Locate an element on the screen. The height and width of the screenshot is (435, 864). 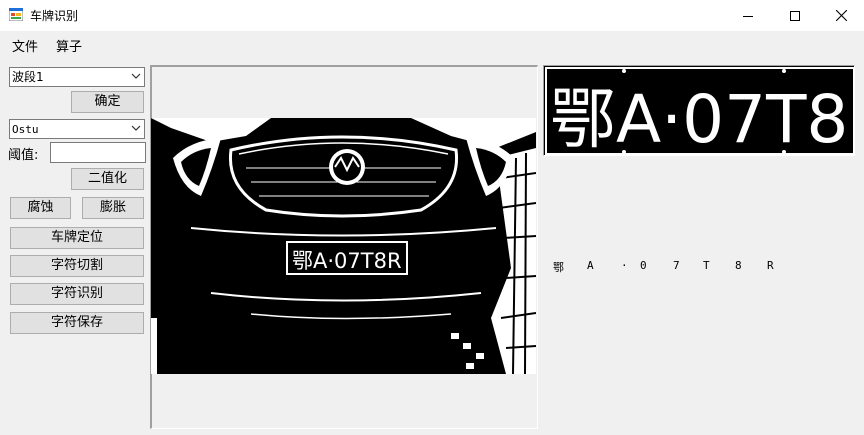
result-char: R is located at coordinates (770, 265).